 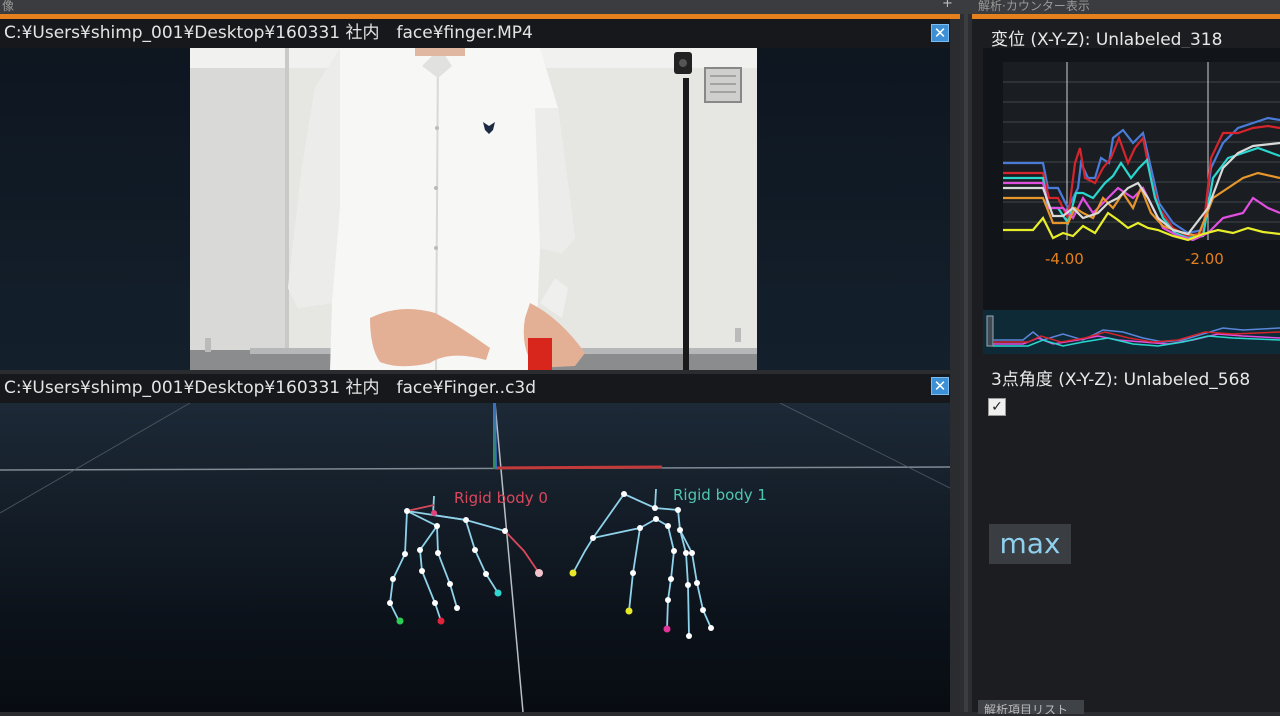 What do you see at coordinates (940, 33) in the screenshot?
I see `video-close-icon: ✕` at bounding box center [940, 33].